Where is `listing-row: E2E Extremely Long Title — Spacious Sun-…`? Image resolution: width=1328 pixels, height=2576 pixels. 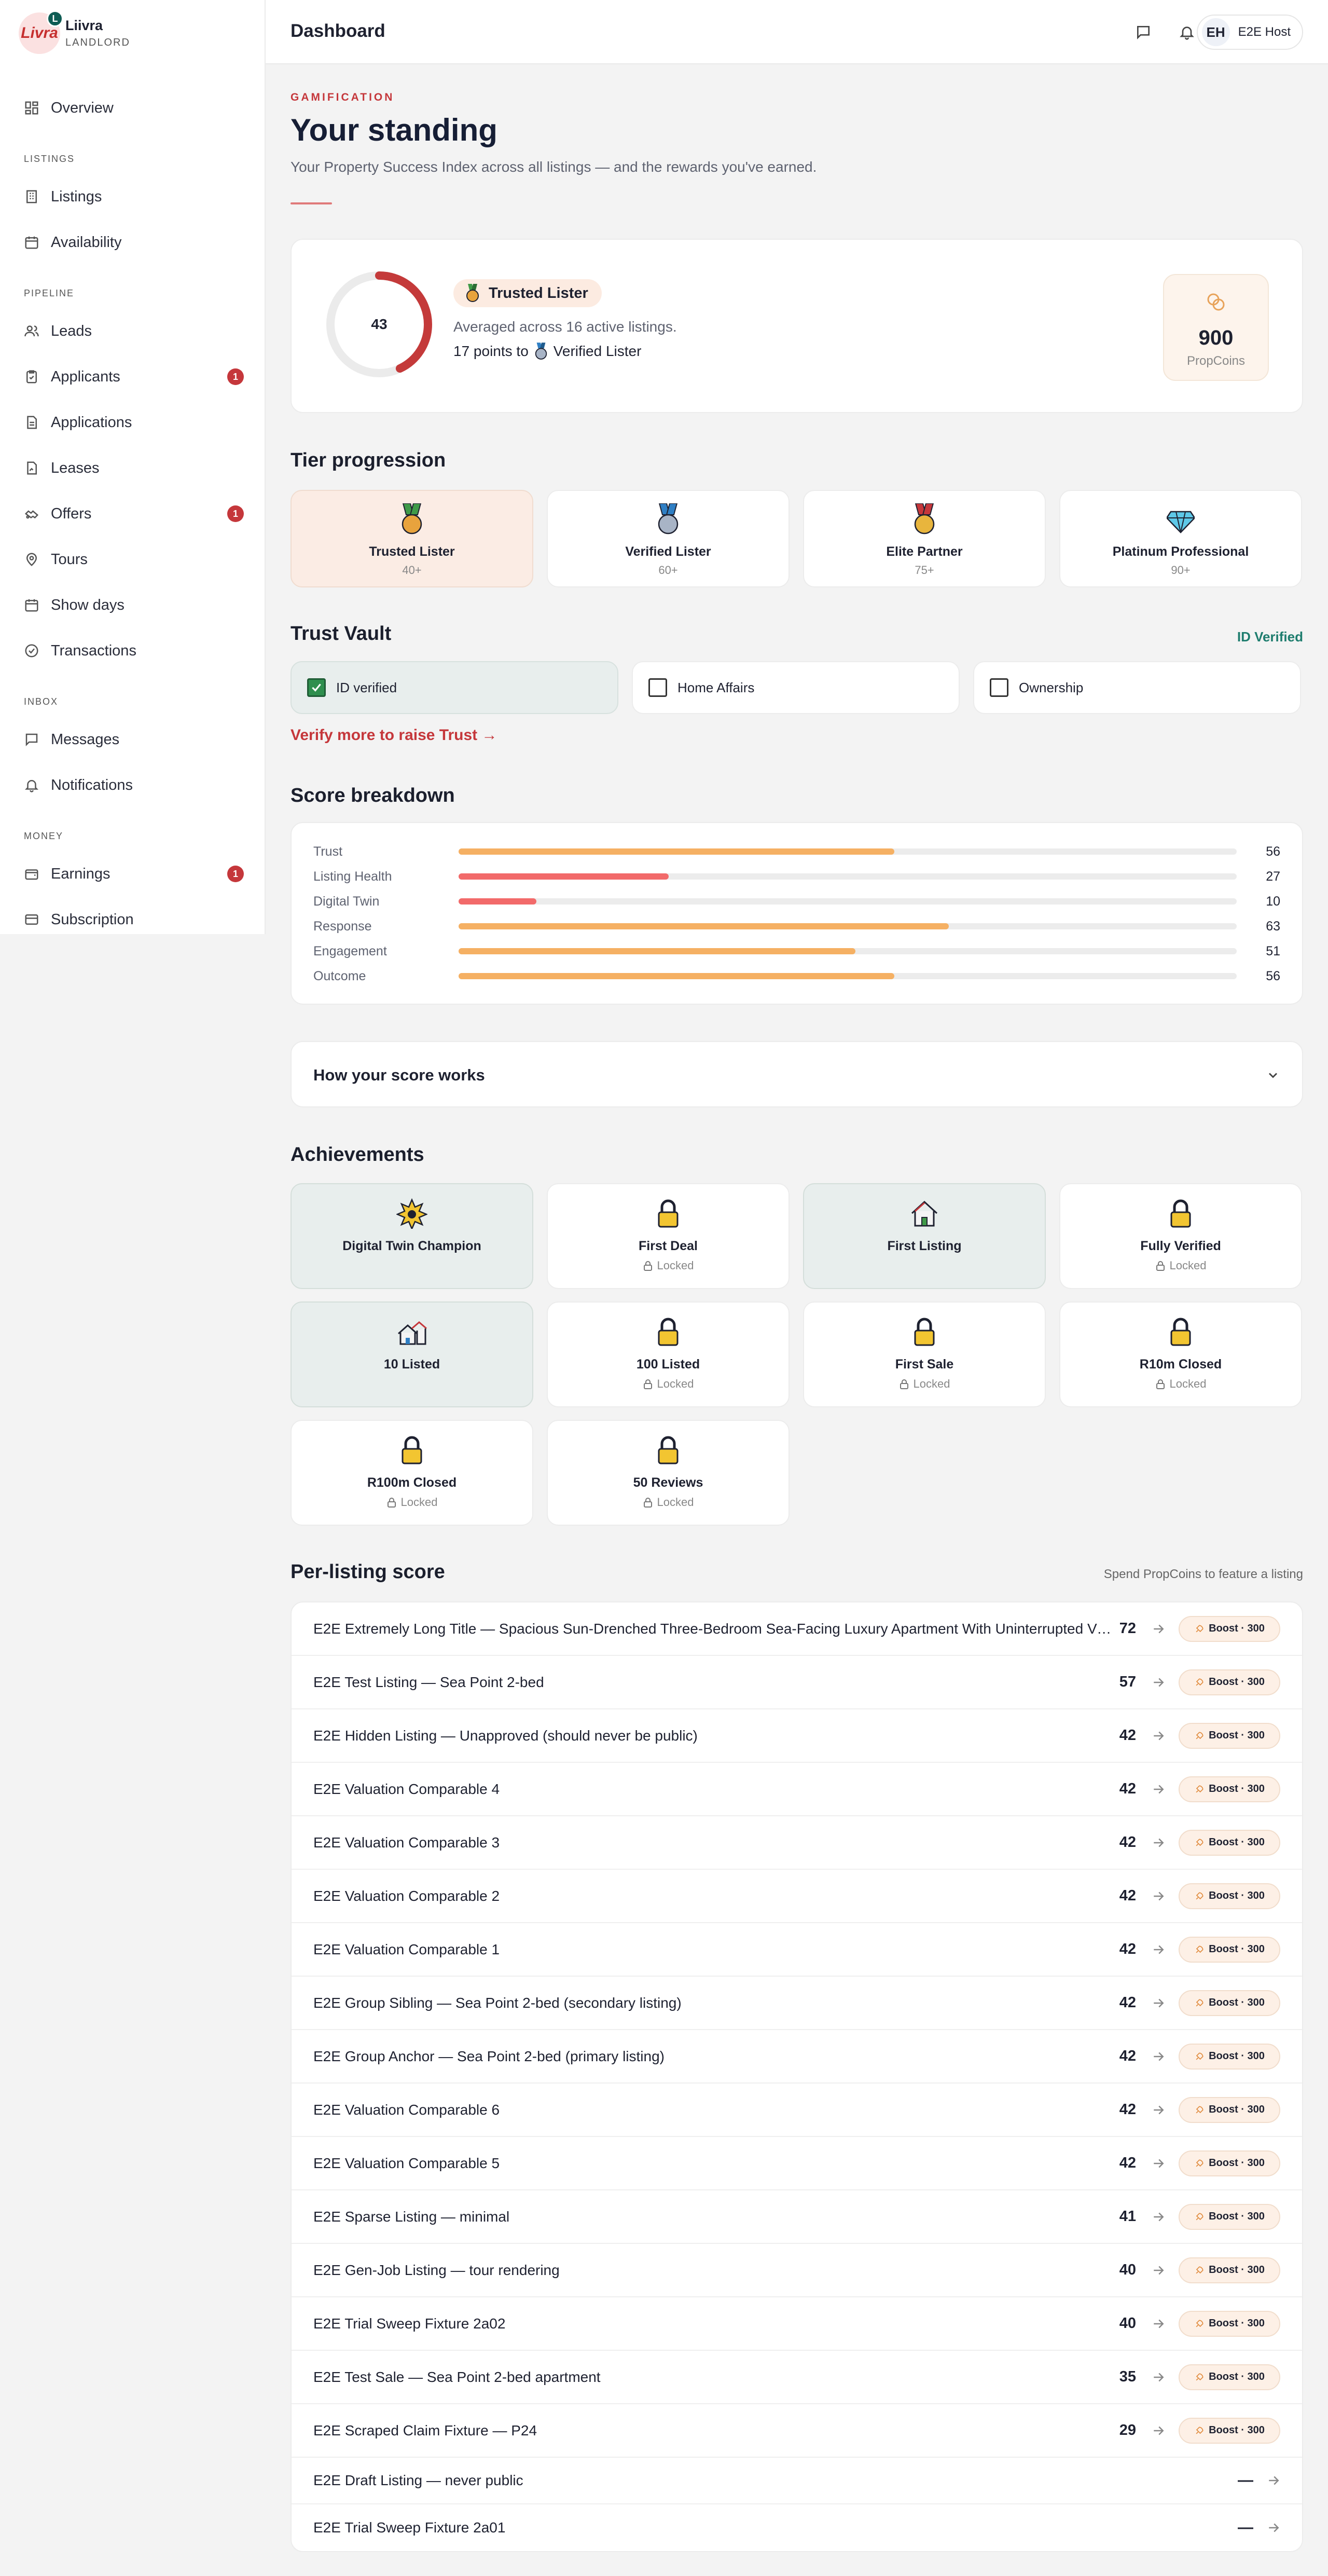
listing-row: E2E Extremely Long Title — Spacious Sun-… is located at coordinates (797, 1629).